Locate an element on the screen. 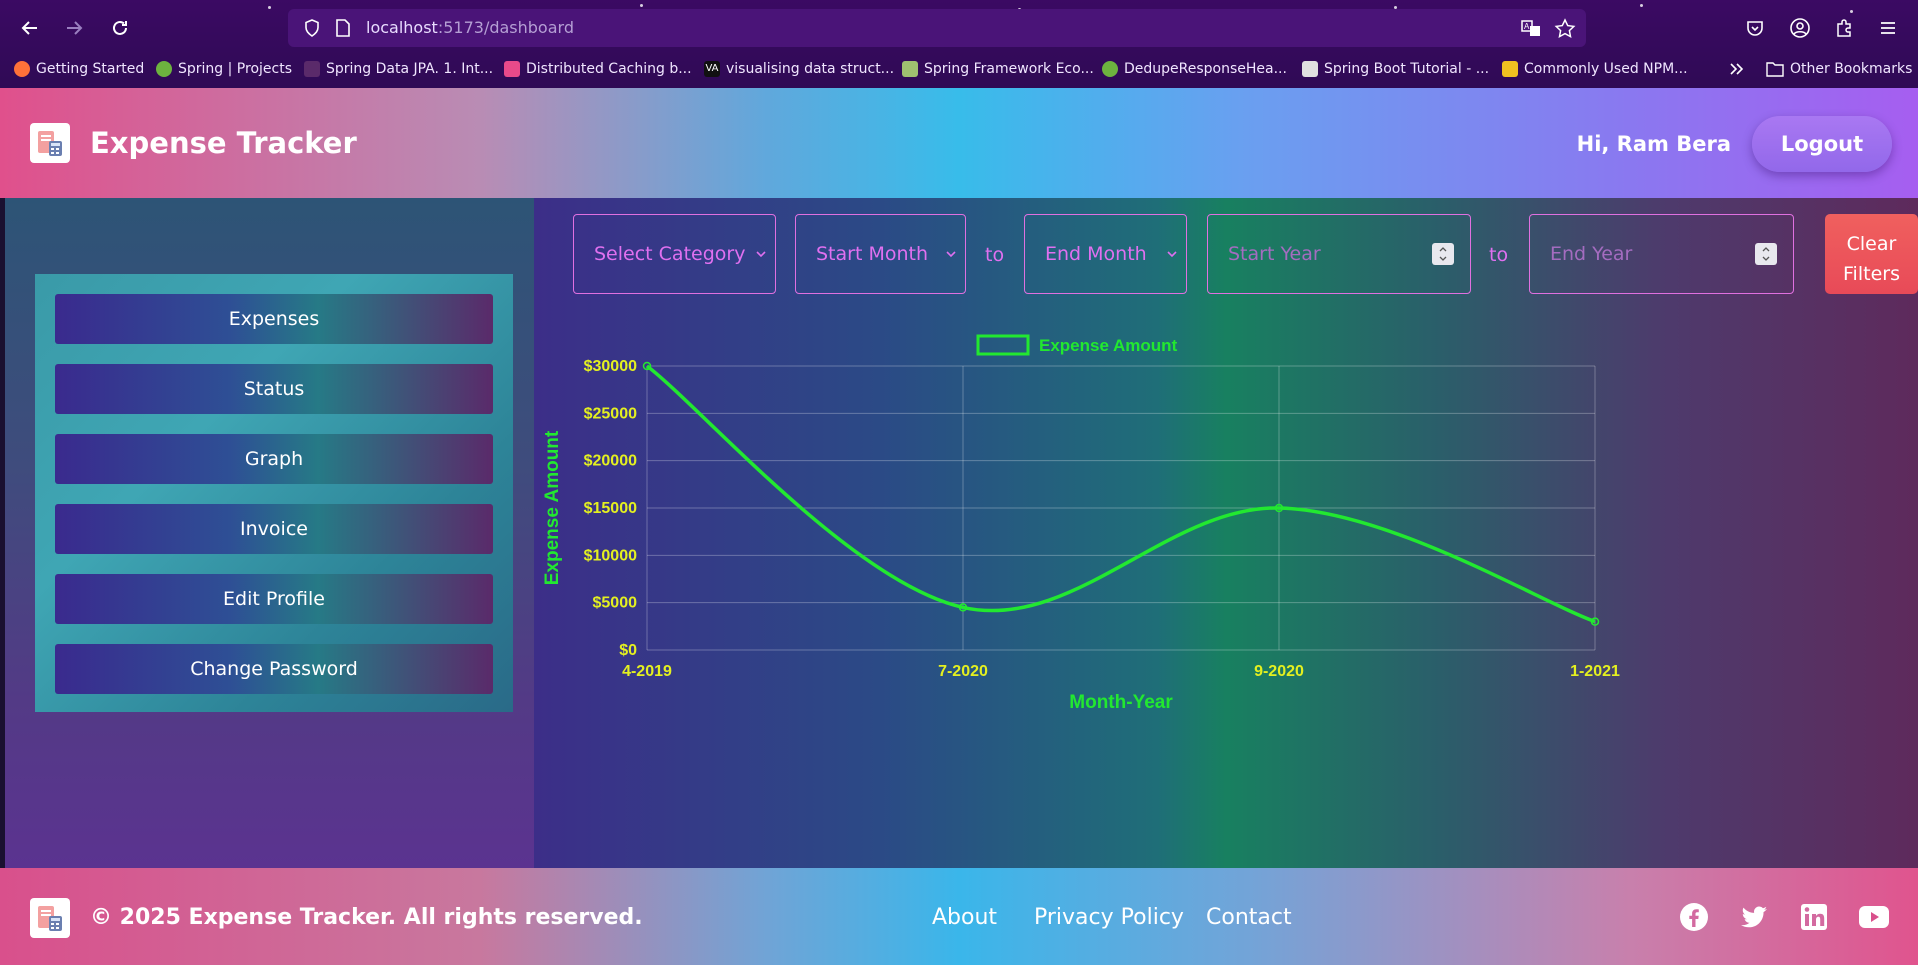 The height and width of the screenshot is (965, 1918). chart-y-tick-label: $5000 is located at coordinates (615, 603).